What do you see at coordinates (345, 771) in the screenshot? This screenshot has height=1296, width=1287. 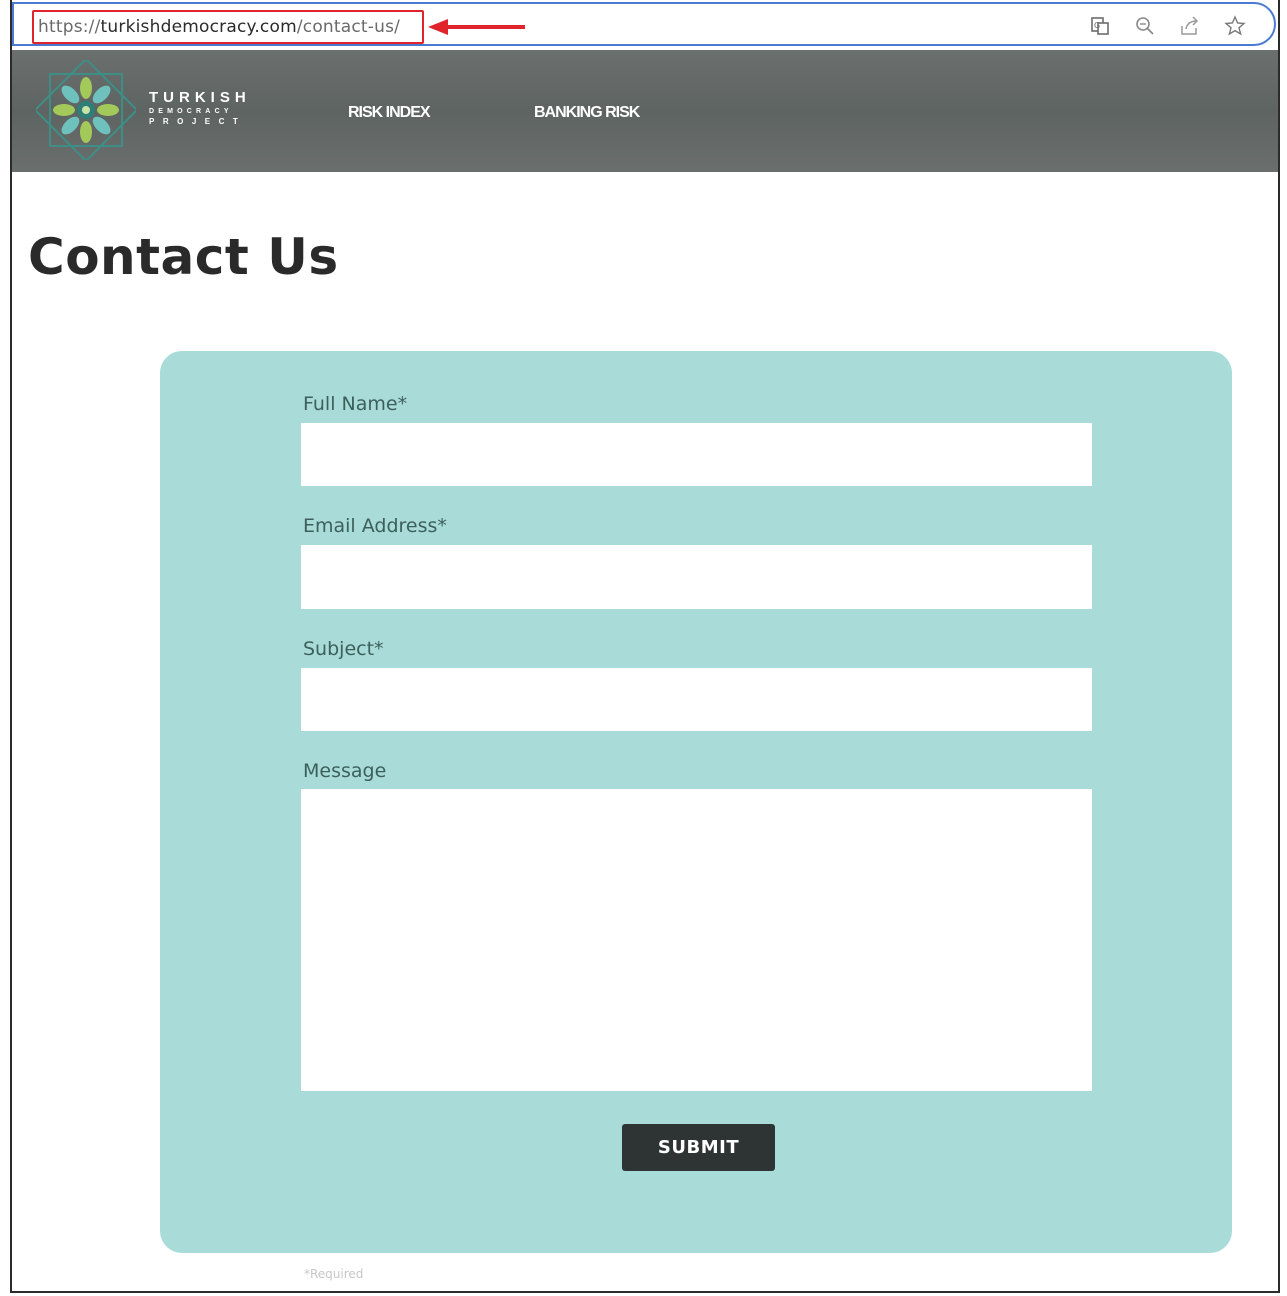 I see `message-label: Message` at bounding box center [345, 771].